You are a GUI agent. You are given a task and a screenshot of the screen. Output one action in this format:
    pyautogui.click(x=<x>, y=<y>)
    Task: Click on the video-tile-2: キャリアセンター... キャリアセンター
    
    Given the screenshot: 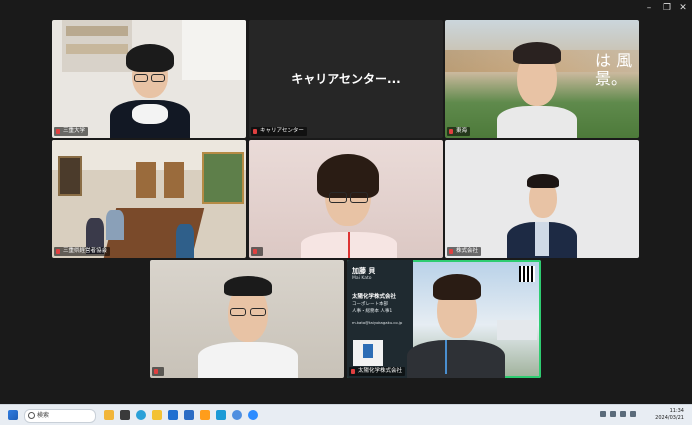 What is the action you would take?
    pyautogui.click(x=346, y=79)
    